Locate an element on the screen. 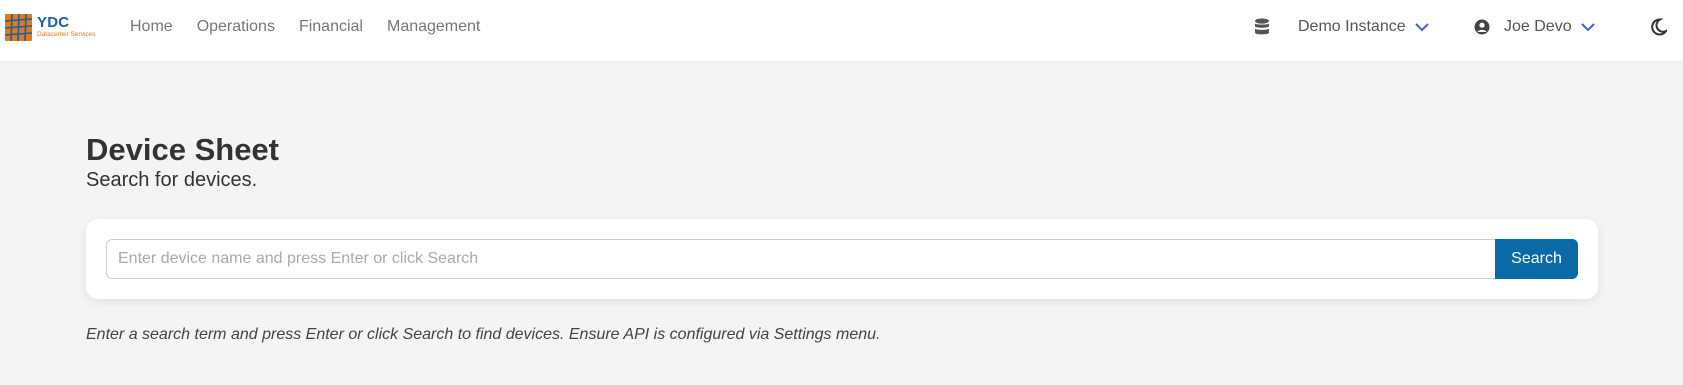 This screenshot has width=1683, height=385. moon-icon is located at coordinates (1659, 26).